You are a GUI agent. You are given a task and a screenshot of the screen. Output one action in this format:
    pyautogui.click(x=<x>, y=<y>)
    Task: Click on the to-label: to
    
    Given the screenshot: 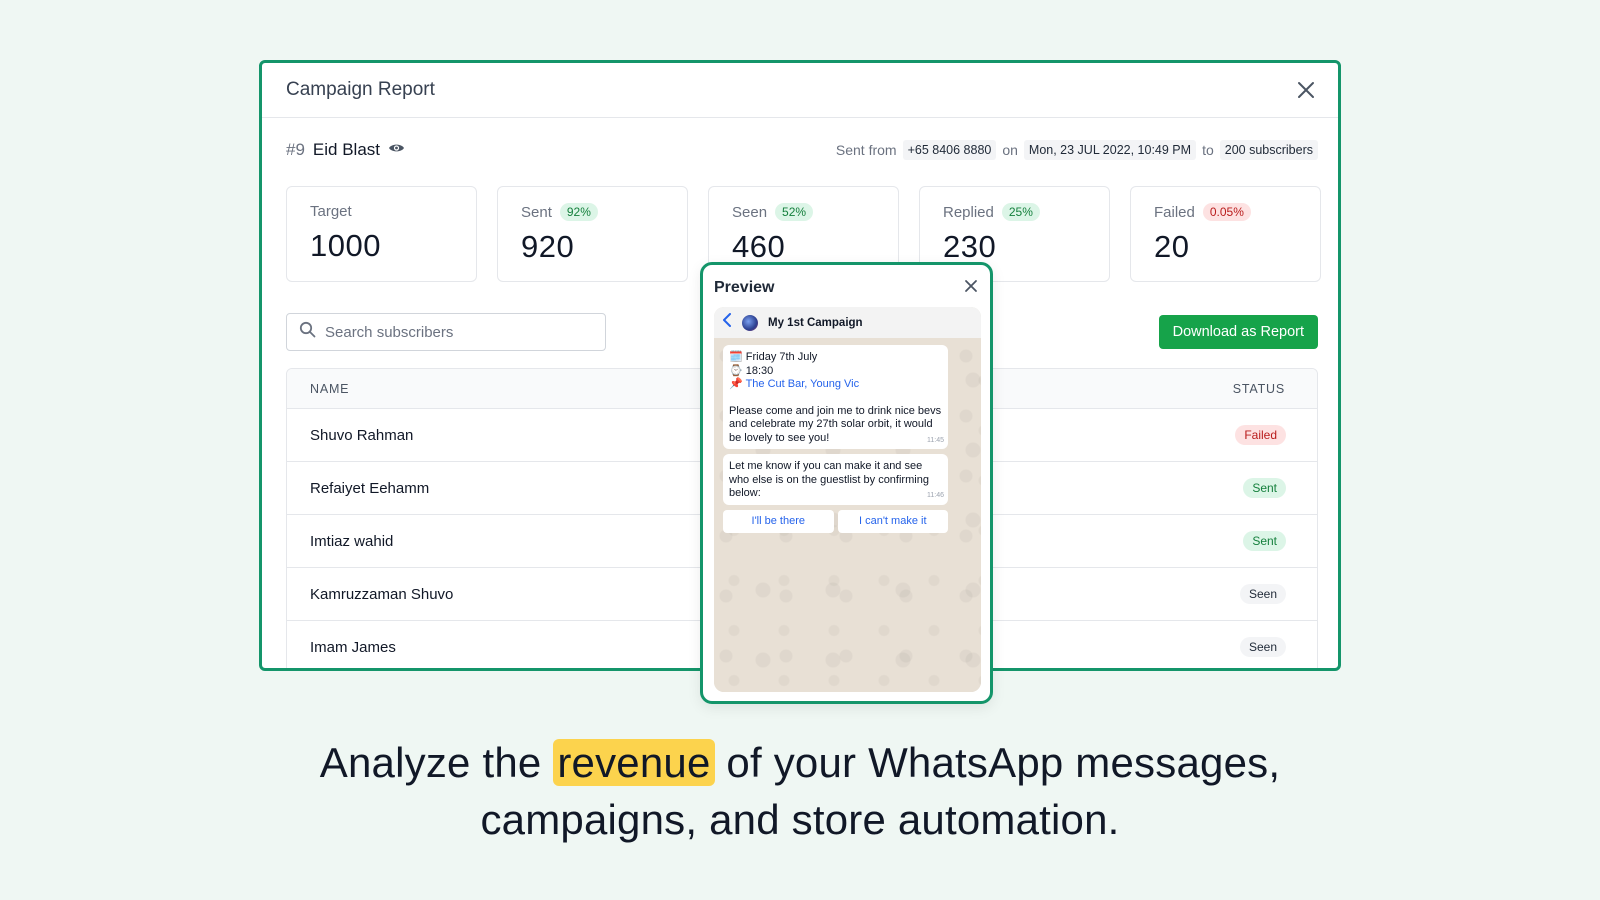 What is the action you would take?
    pyautogui.click(x=1208, y=150)
    